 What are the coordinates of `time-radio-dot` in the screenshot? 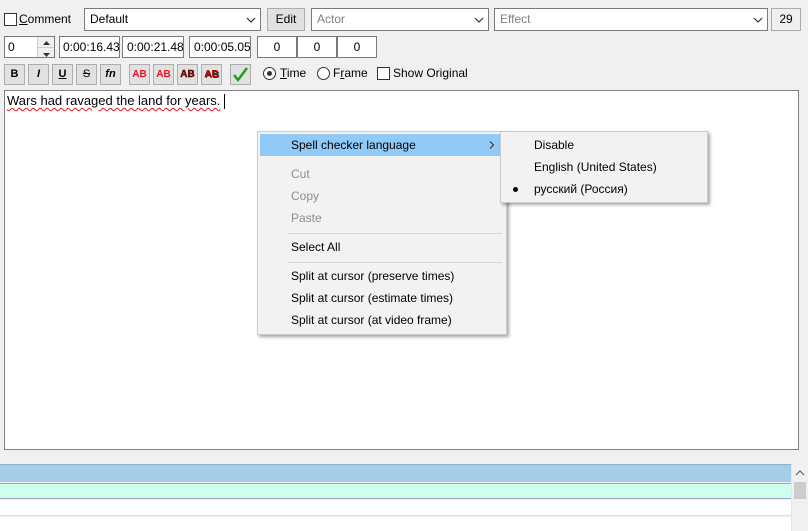 It's located at (269, 73).